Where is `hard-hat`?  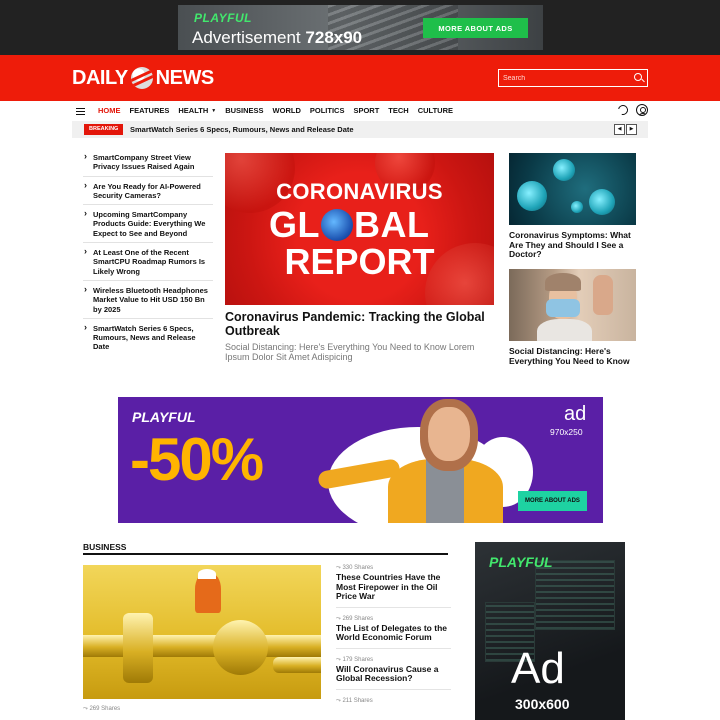 hard-hat is located at coordinates (207, 574).